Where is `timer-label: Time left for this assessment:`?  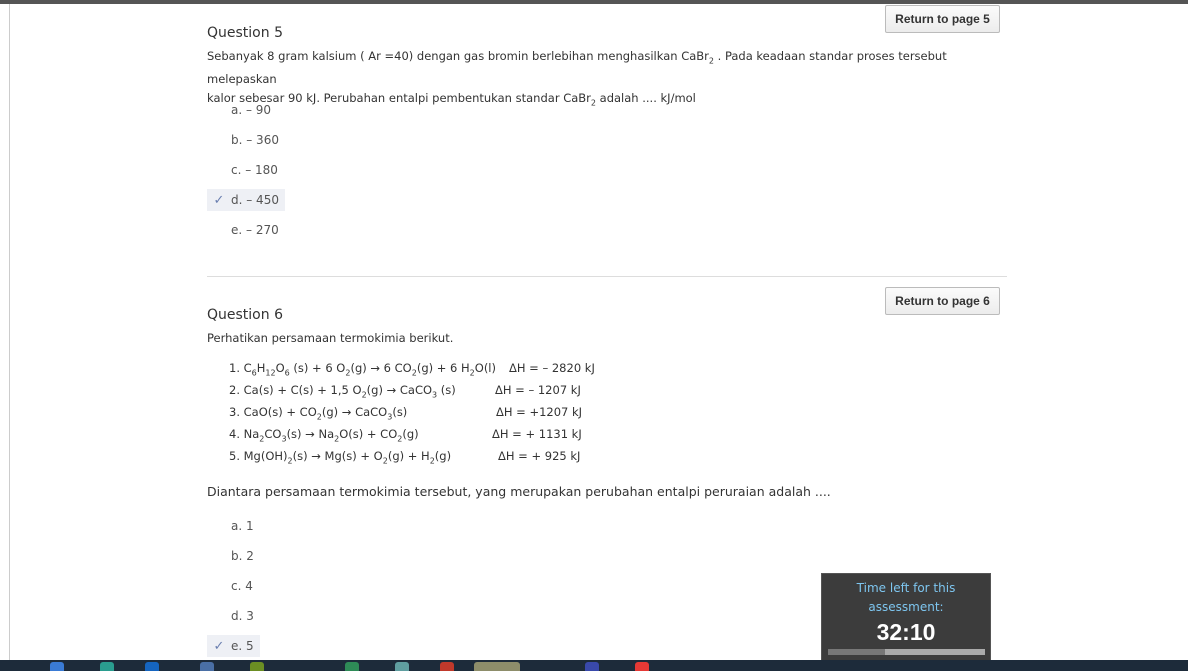 timer-label: Time left for this assessment: is located at coordinates (906, 598).